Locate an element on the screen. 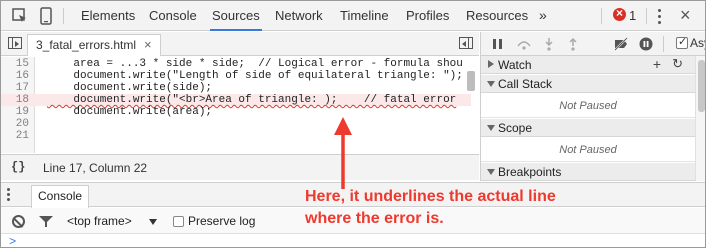  section-label: Watch is located at coordinates (515, 65).